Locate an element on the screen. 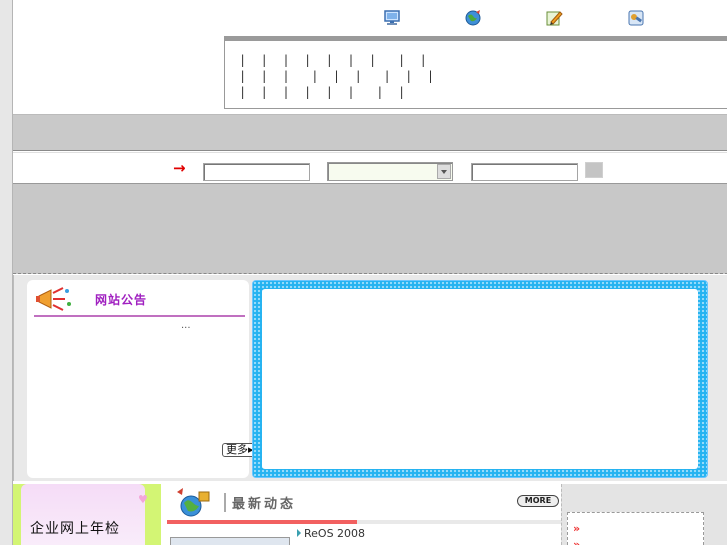 The width and height of the screenshot is (727, 545). megaphone-icon is located at coordinates (53, 299).